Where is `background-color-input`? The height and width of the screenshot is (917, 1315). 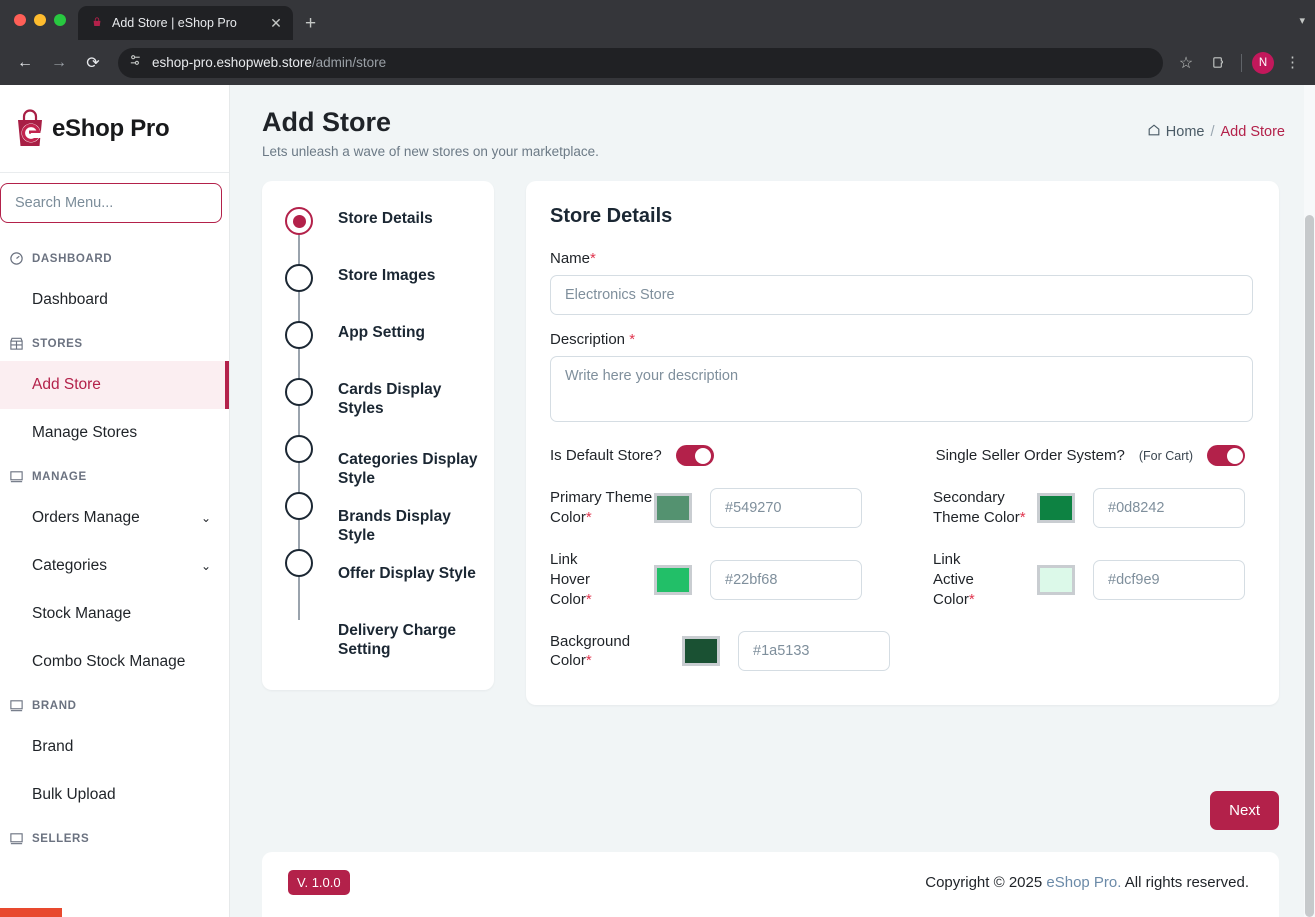
background-color-input is located at coordinates (814, 651).